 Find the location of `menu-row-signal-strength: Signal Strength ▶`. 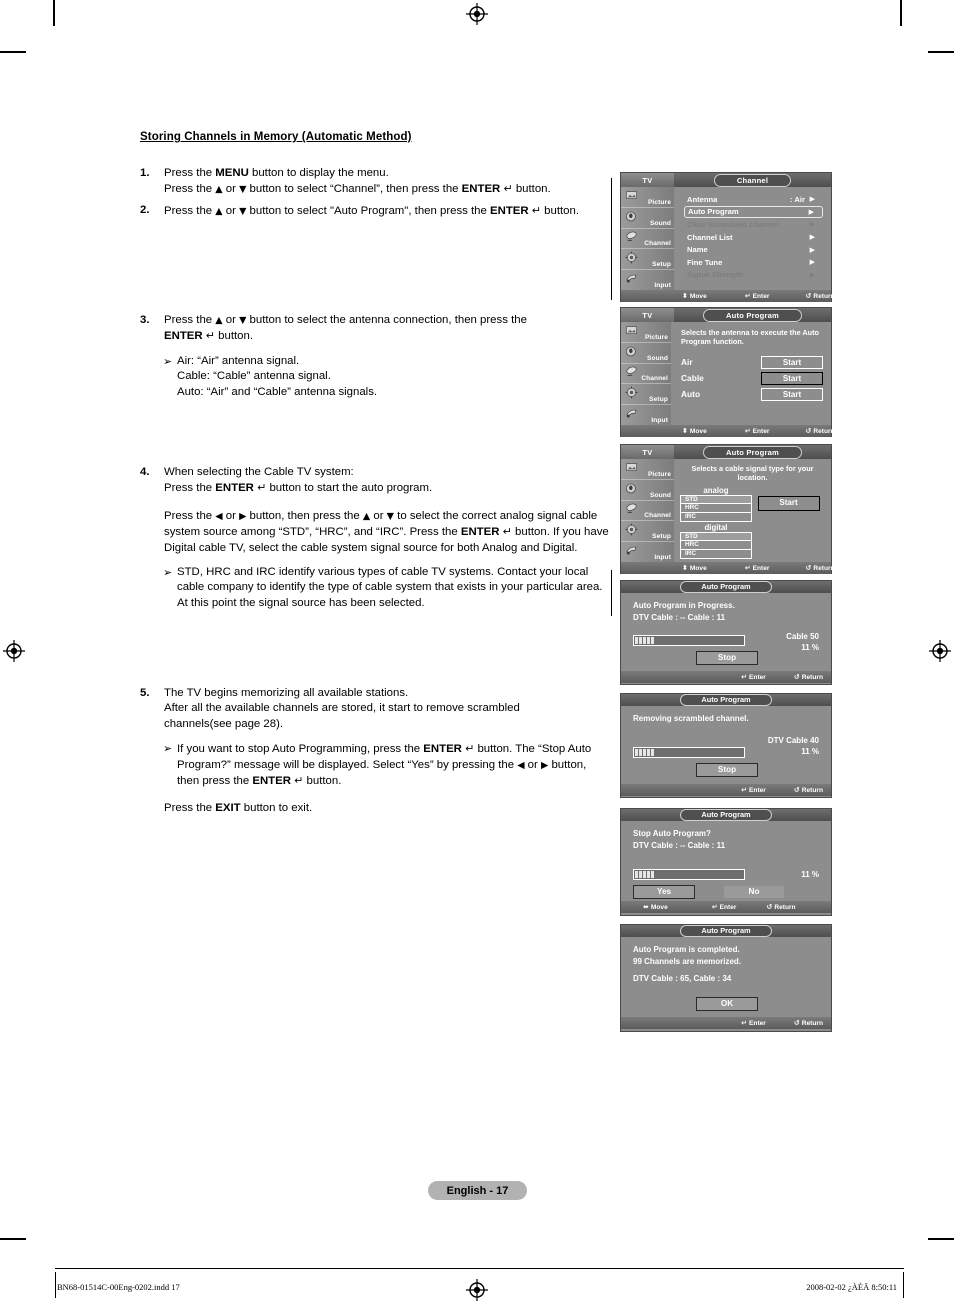

menu-row-signal-strength: Signal Strength ▶ is located at coordinates (753, 275).